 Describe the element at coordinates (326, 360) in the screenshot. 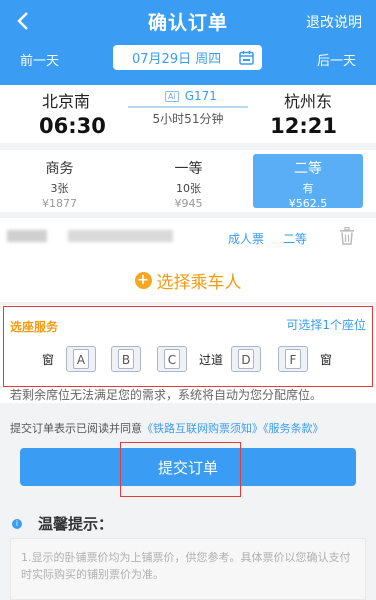

I see `window-label-right: 窗` at that location.